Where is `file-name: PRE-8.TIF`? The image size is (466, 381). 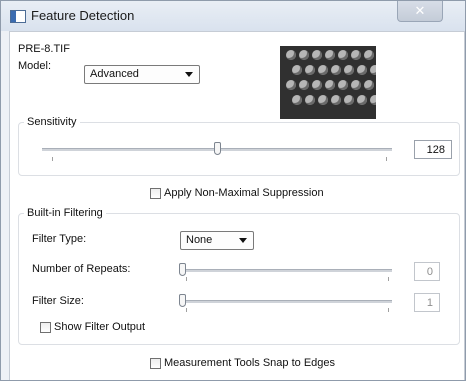
file-name: PRE-8.TIF is located at coordinates (44, 49).